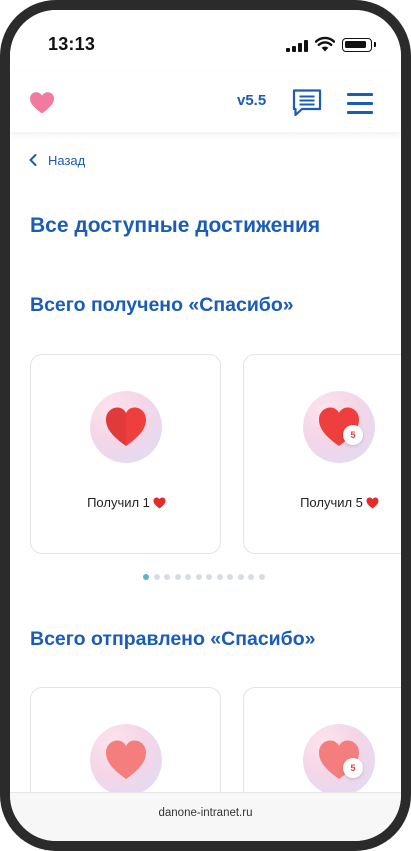  Describe the element at coordinates (359, 45) in the screenshot. I see `battery-icon` at that location.